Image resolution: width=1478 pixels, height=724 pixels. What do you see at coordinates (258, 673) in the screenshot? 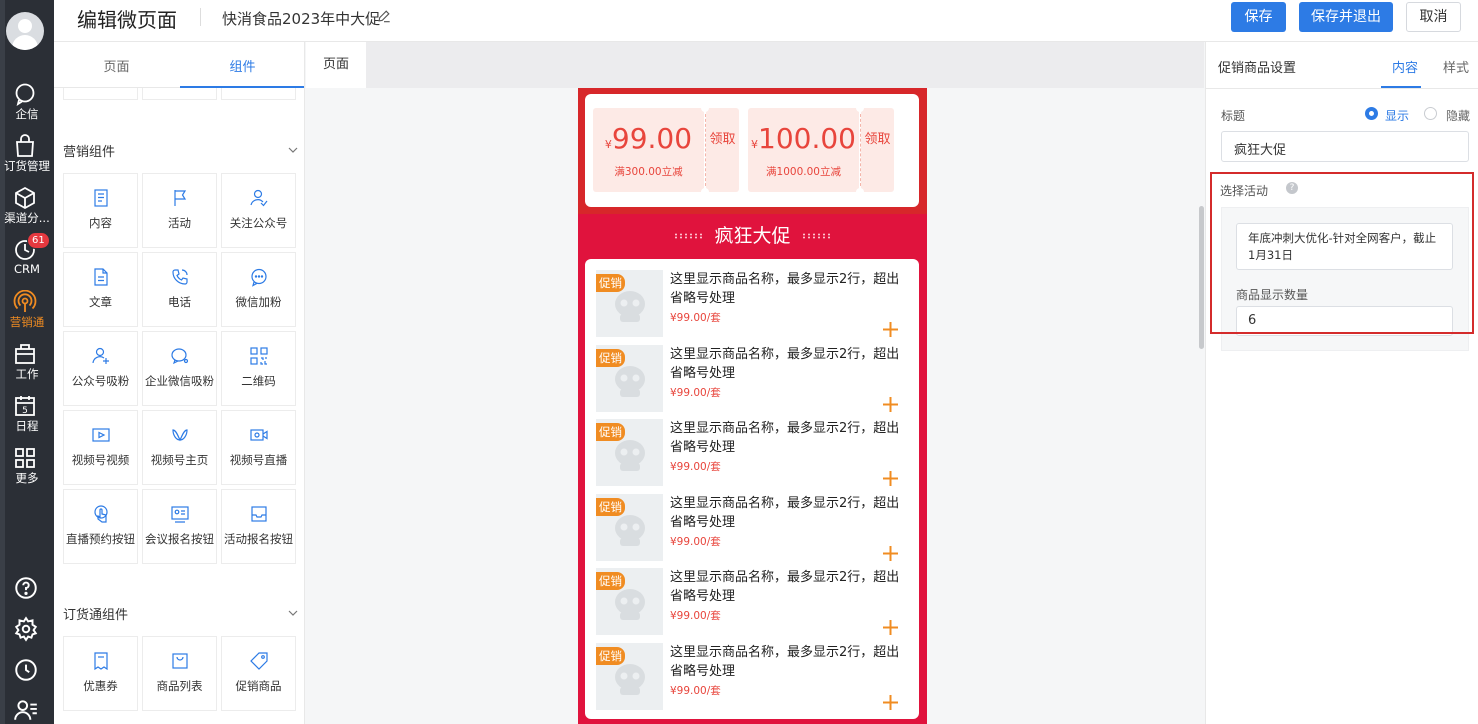
I see `component-tile: 促销商品` at bounding box center [258, 673].